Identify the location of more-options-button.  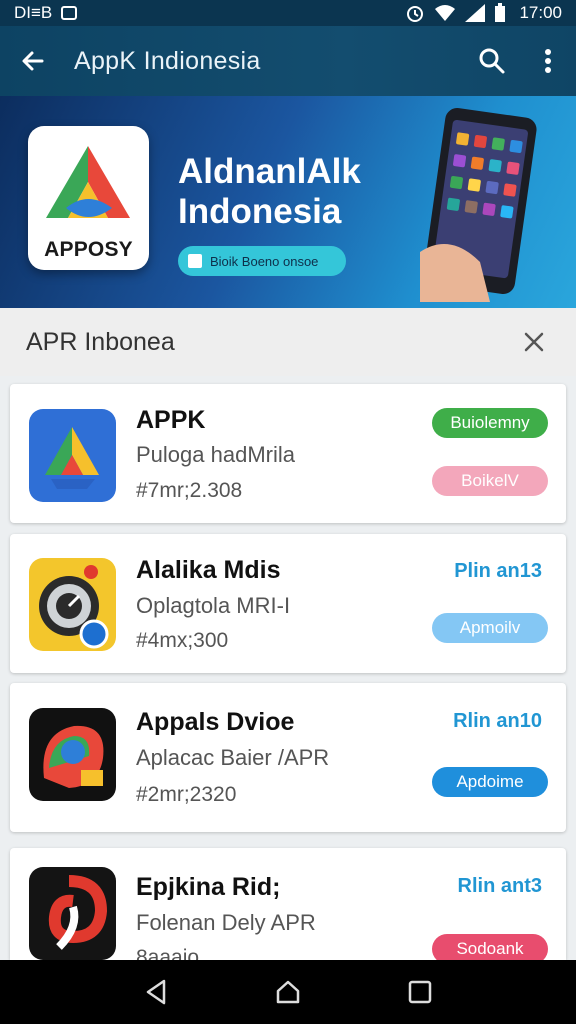
(548, 61).